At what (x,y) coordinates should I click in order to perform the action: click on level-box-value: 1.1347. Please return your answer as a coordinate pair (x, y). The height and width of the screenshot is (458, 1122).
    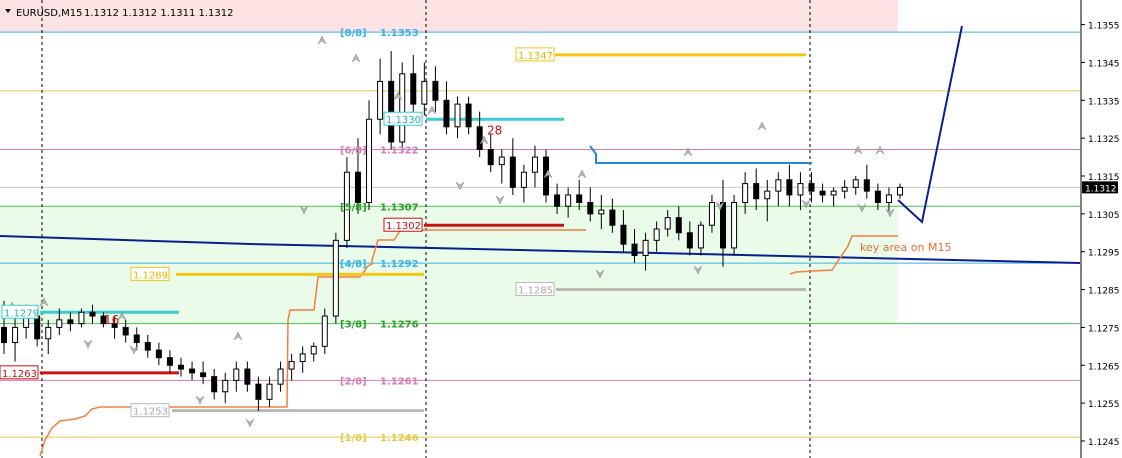
    Looking at the image, I should click on (535, 56).